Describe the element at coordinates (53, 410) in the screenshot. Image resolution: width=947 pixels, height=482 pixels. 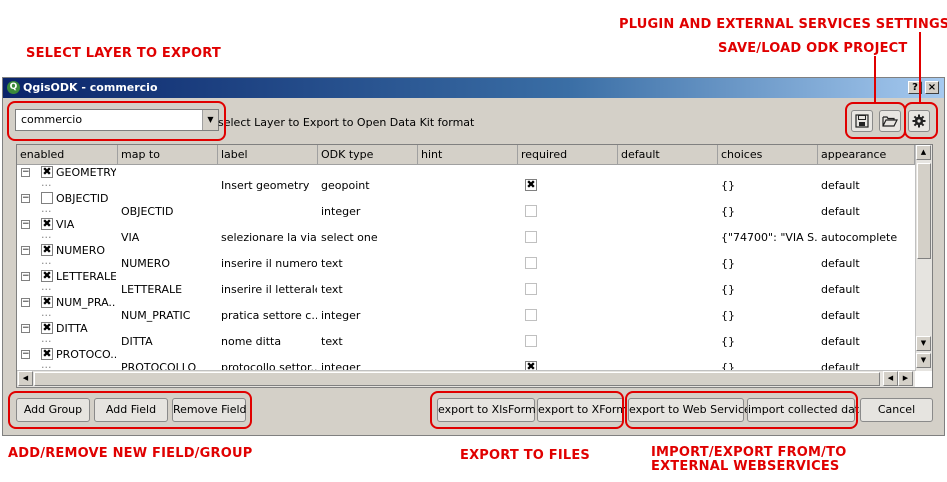
I see `add-group-button: Add Group` at that location.